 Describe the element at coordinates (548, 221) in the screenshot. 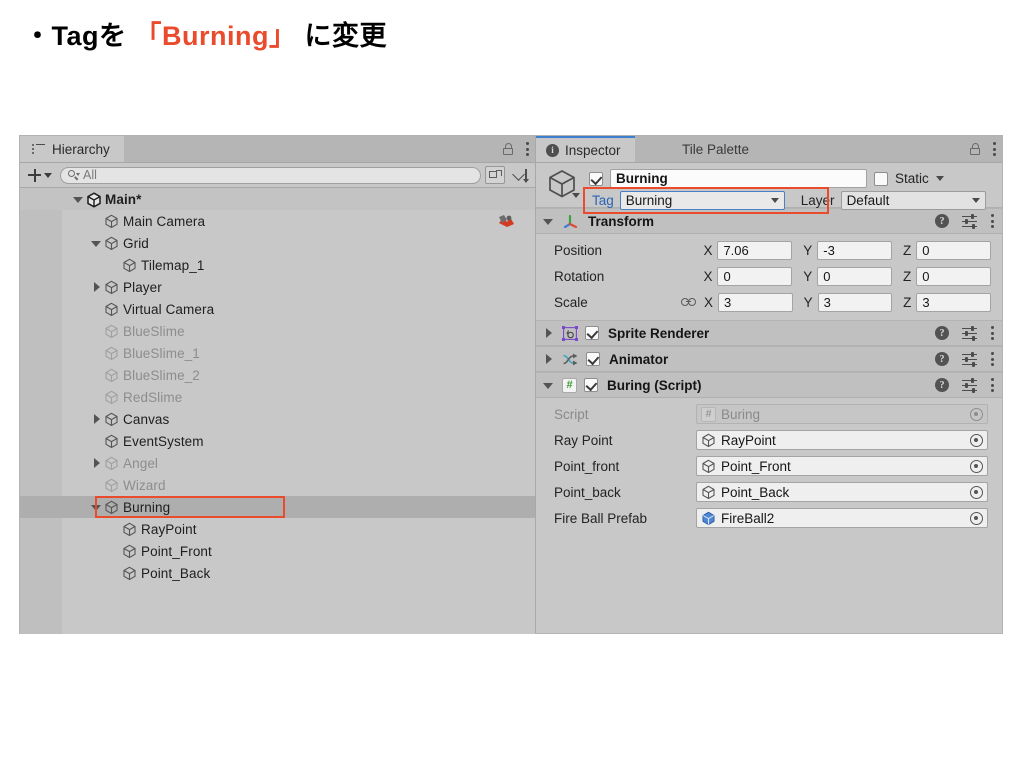

I see `transform-expand-twisty` at that location.